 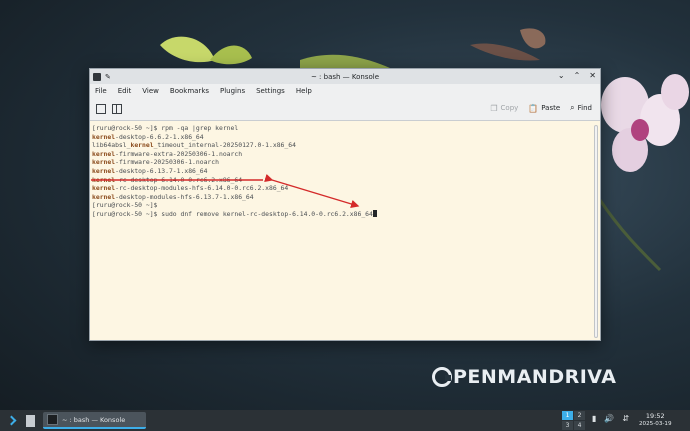 I want to click on virtual-desktop-pager: 1 2 3 4, so click(x=573, y=420).